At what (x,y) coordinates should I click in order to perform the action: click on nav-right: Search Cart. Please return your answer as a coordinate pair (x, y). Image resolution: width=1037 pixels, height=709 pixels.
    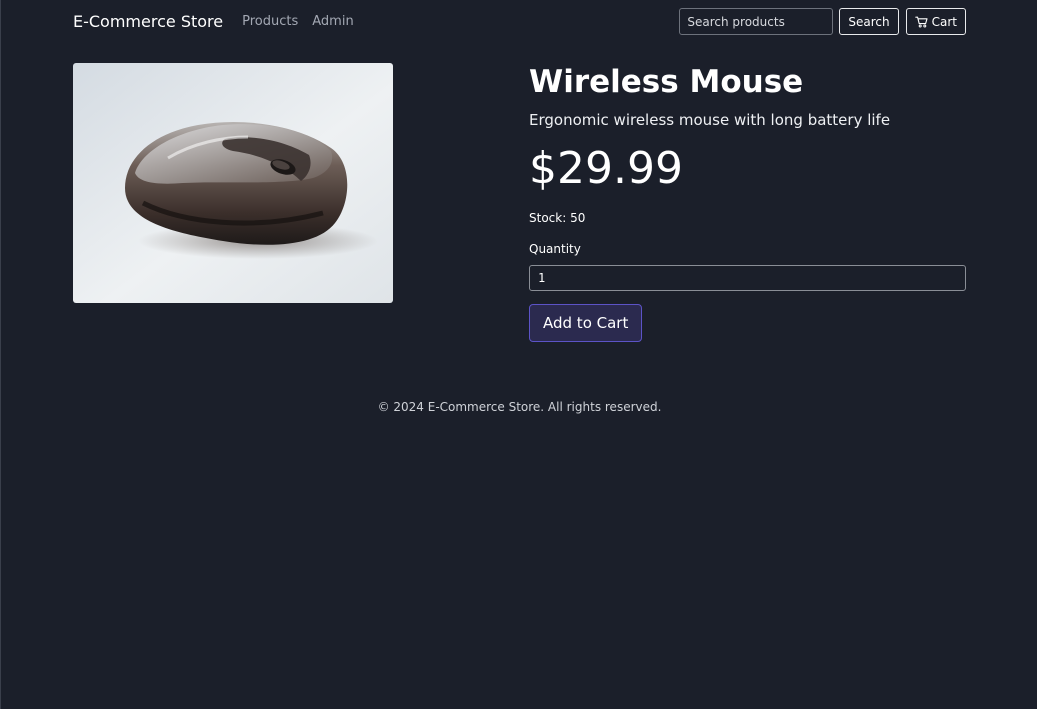
    Looking at the image, I should click on (822, 21).